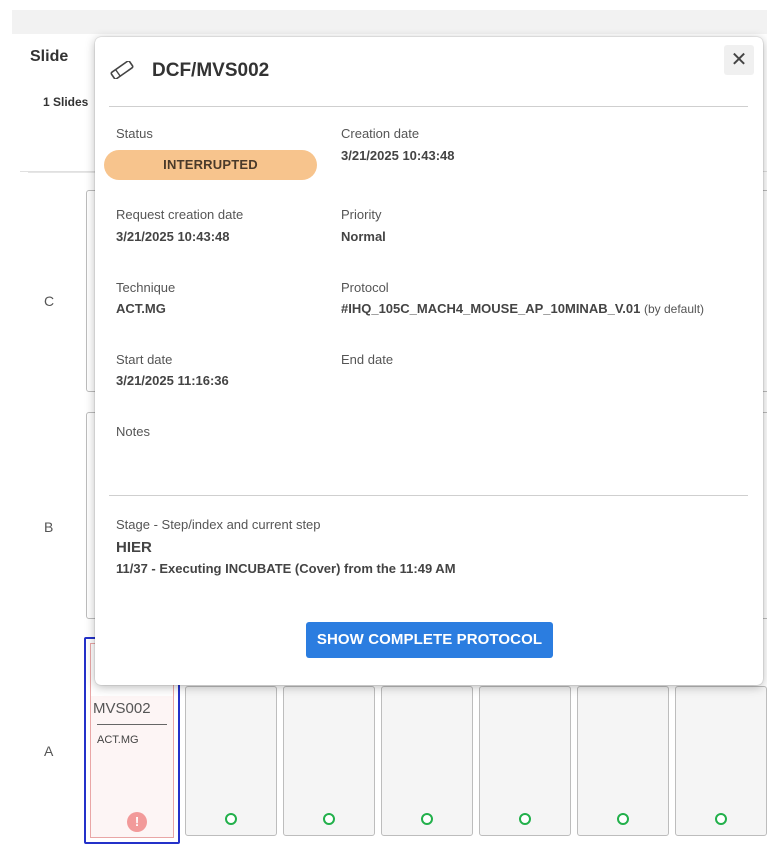  Describe the element at coordinates (132, 724) in the screenshot. I see `slide-separator` at that location.